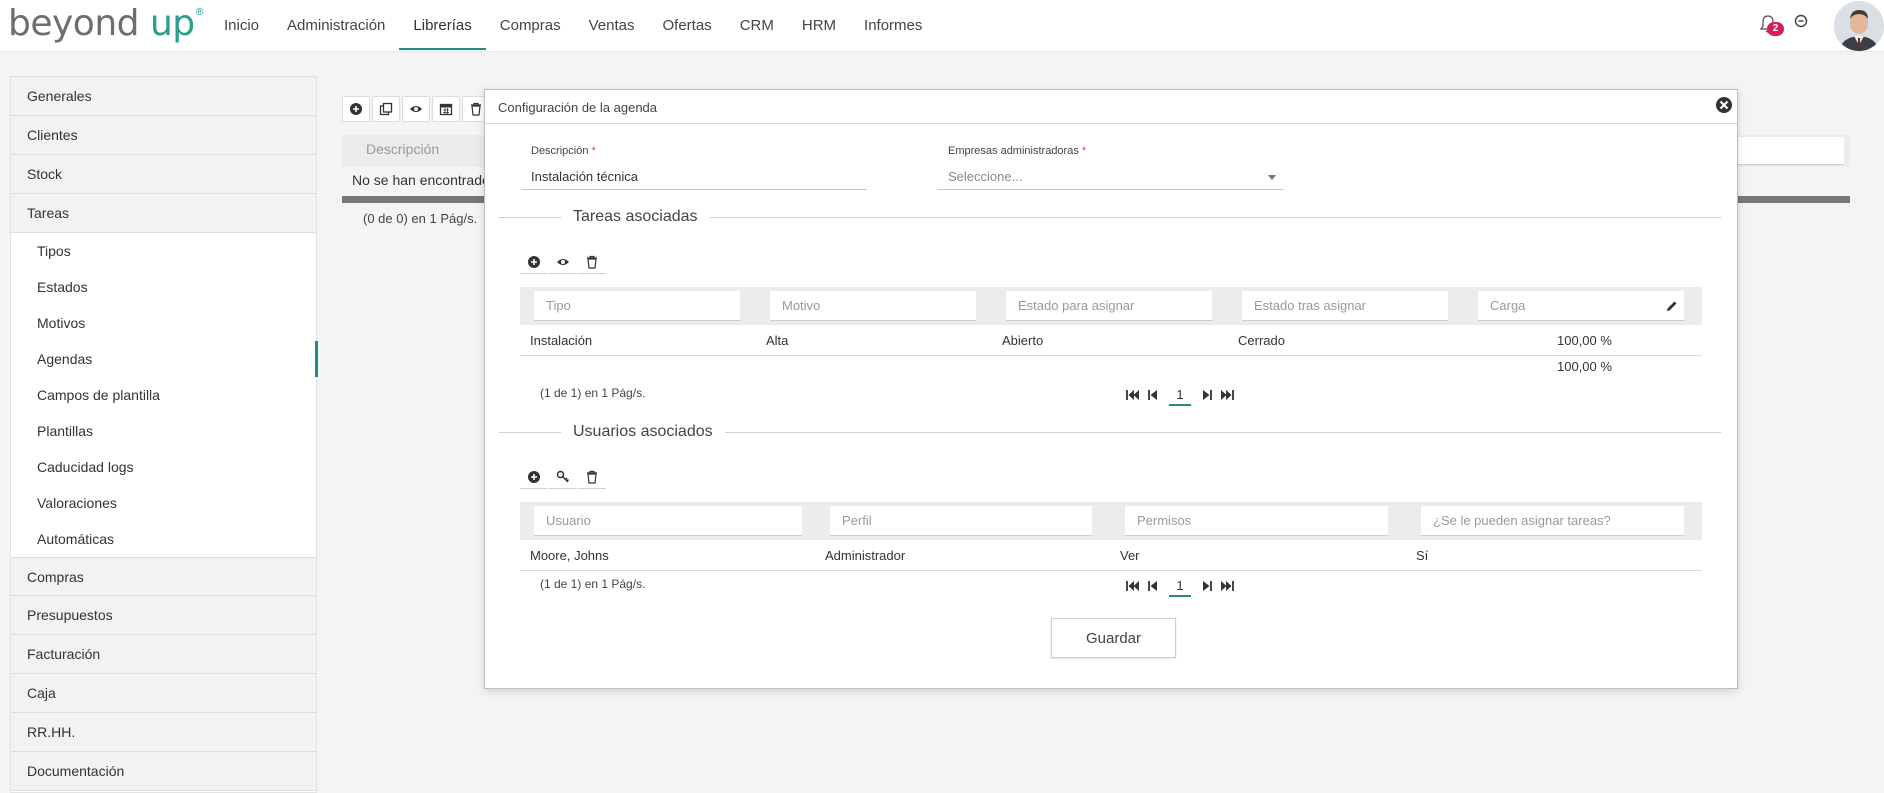 The image size is (1884, 793). What do you see at coordinates (643, 432) in the screenshot?
I see `usuarios-section-title: Usuarios asociados` at bounding box center [643, 432].